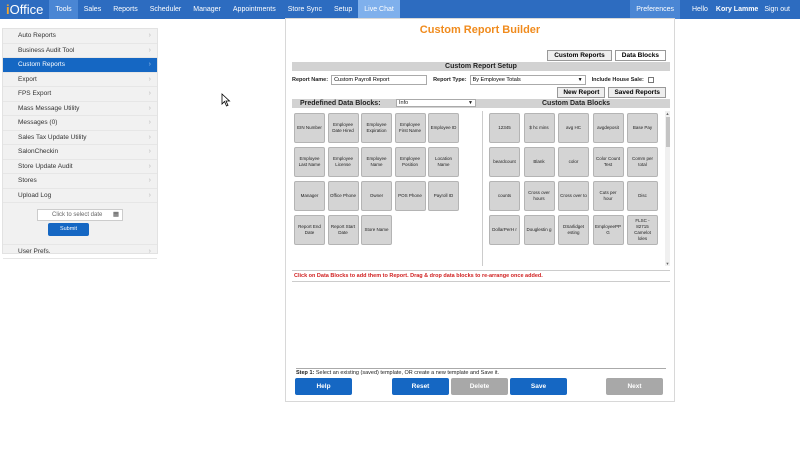  I want to click on top-right-menu: Preferences Hello Kory Lamme Sign out, so click(713, 9).